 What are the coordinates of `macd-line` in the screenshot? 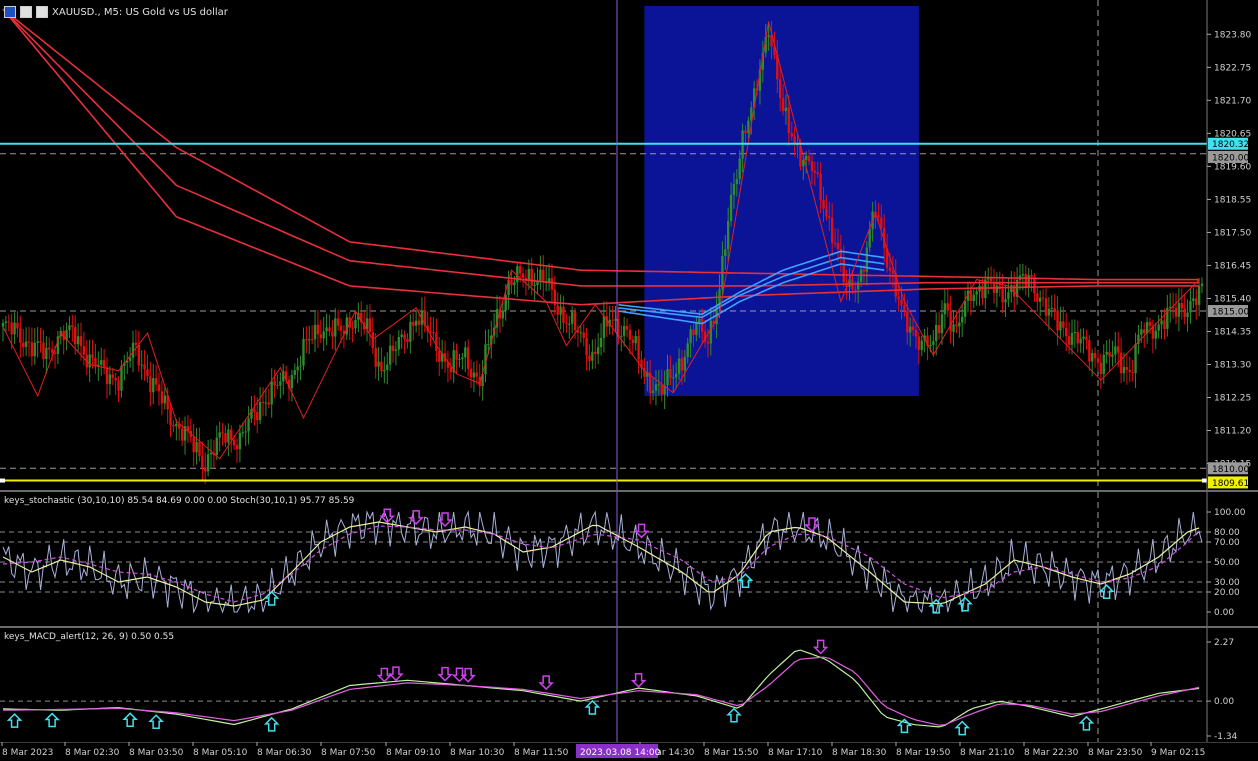 It's located at (601, 688).